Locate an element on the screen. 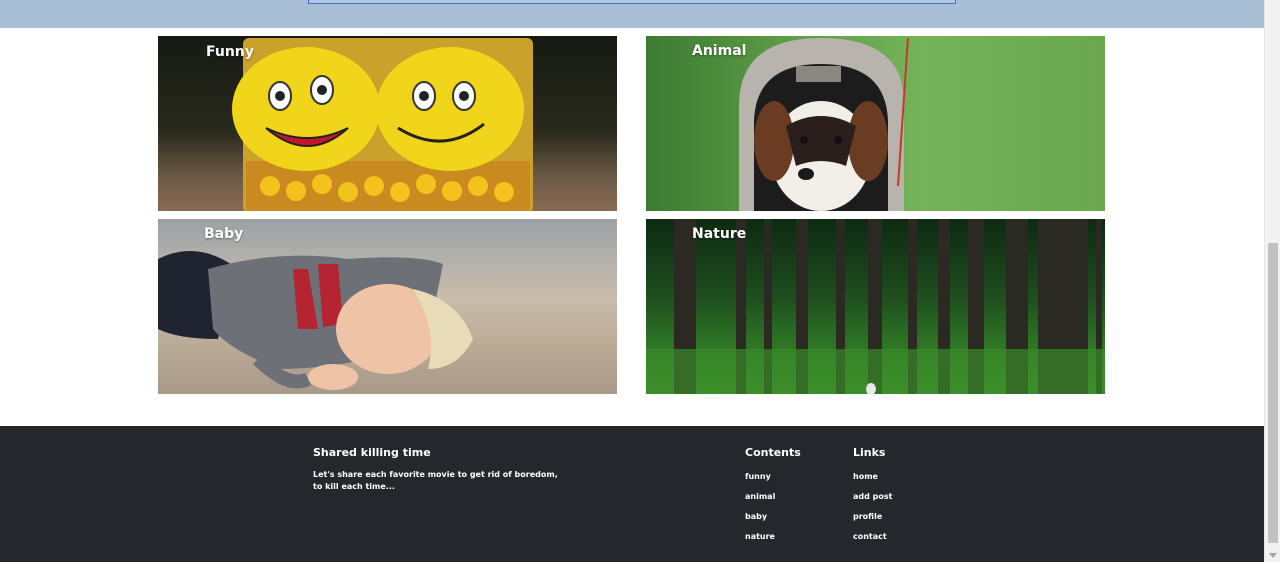  scrollbar-thumb is located at coordinates (1273, 393).